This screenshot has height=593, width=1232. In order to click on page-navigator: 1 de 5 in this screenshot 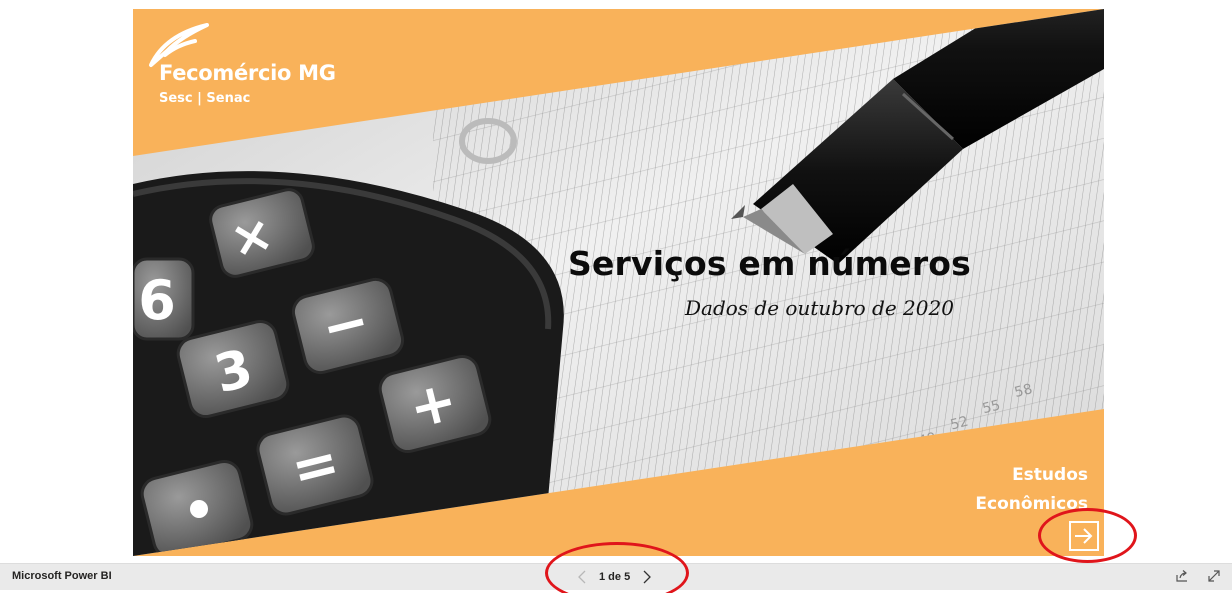, I will do `click(614, 577)`.